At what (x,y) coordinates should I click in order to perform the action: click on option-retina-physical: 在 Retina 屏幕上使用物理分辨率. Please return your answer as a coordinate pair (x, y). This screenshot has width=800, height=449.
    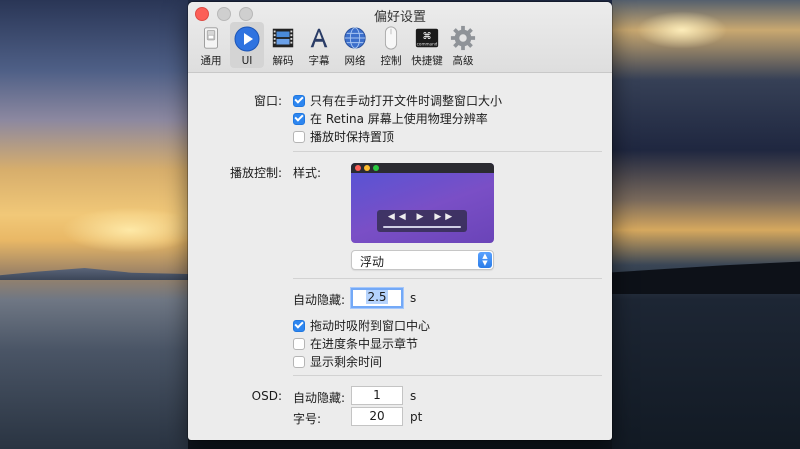
    Looking at the image, I should click on (390, 118).